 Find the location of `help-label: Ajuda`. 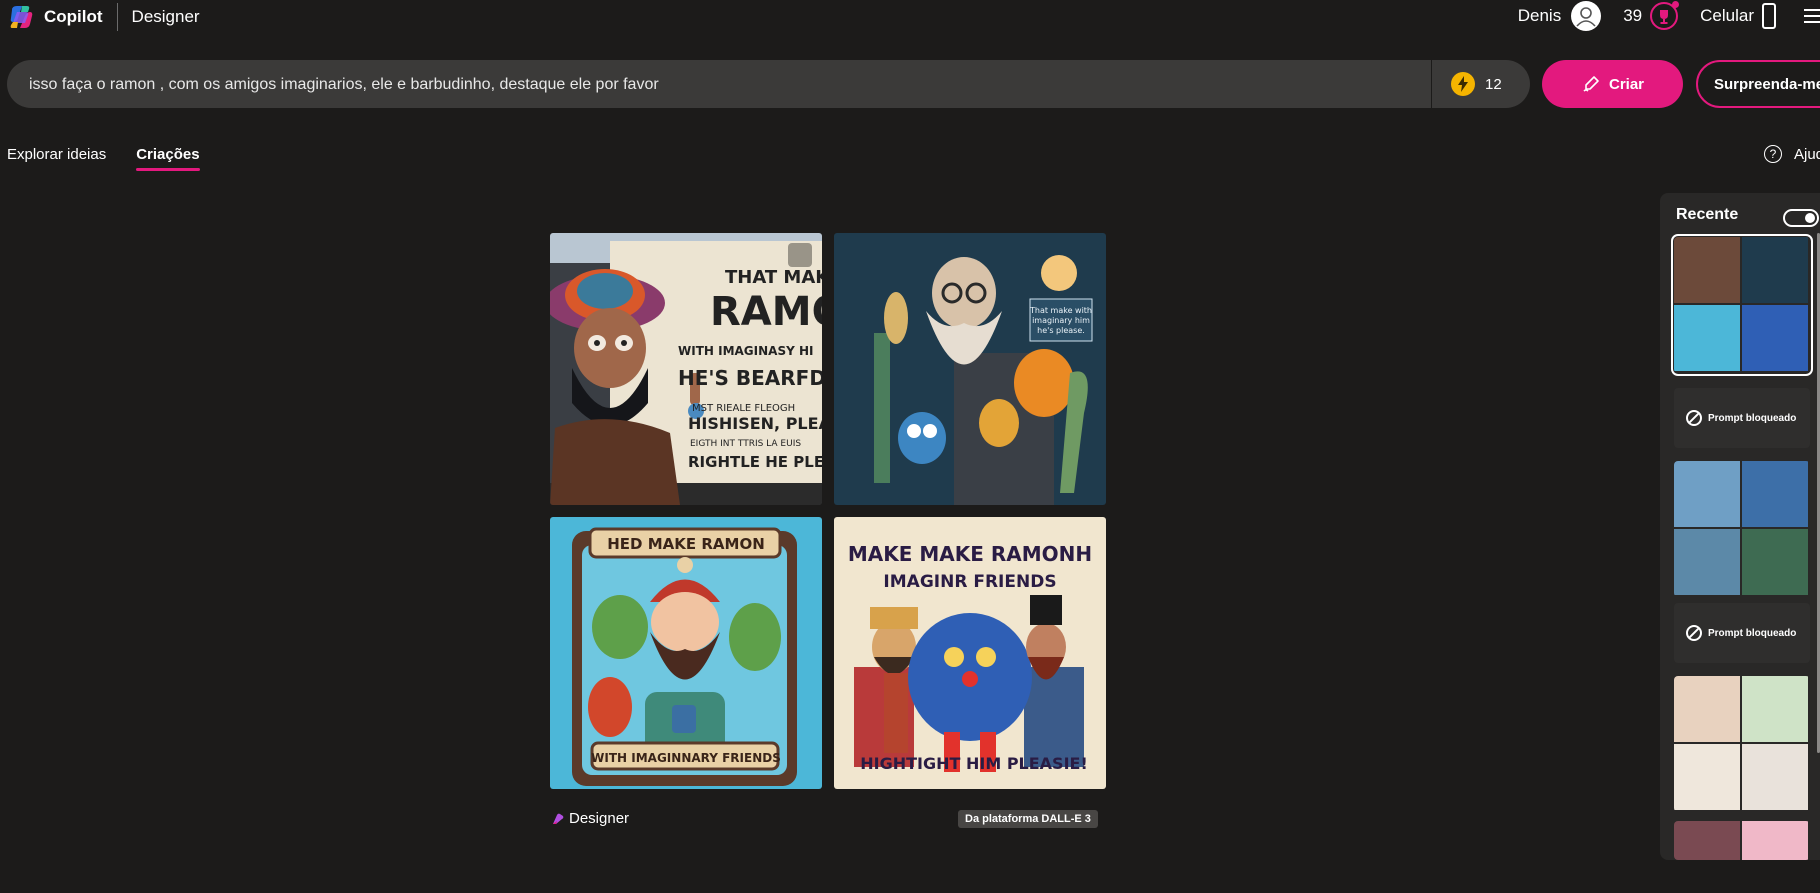

help-label: Ajuda is located at coordinates (1807, 154).